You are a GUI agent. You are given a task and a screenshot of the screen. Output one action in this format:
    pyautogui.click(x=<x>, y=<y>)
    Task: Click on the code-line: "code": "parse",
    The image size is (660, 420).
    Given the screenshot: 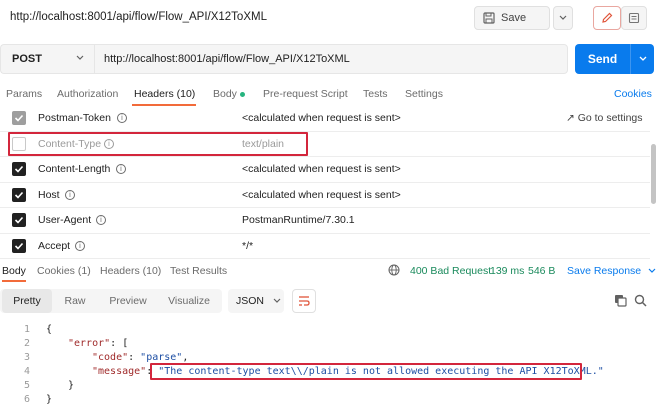 What is the action you would take?
    pyautogui.click(x=140, y=357)
    